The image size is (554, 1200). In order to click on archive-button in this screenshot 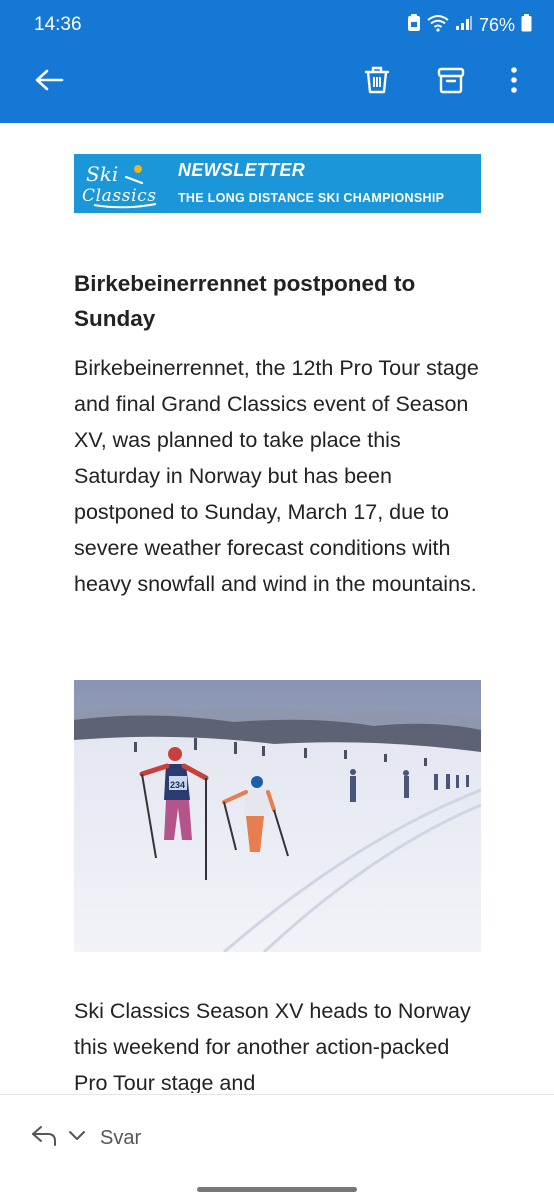, I will do `click(451, 82)`.